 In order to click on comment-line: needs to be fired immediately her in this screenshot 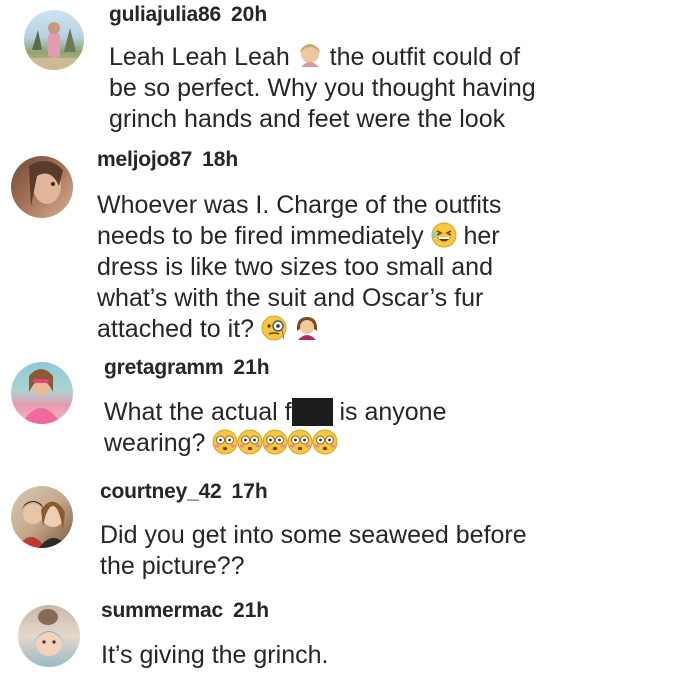, I will do `click(377, 236)`.